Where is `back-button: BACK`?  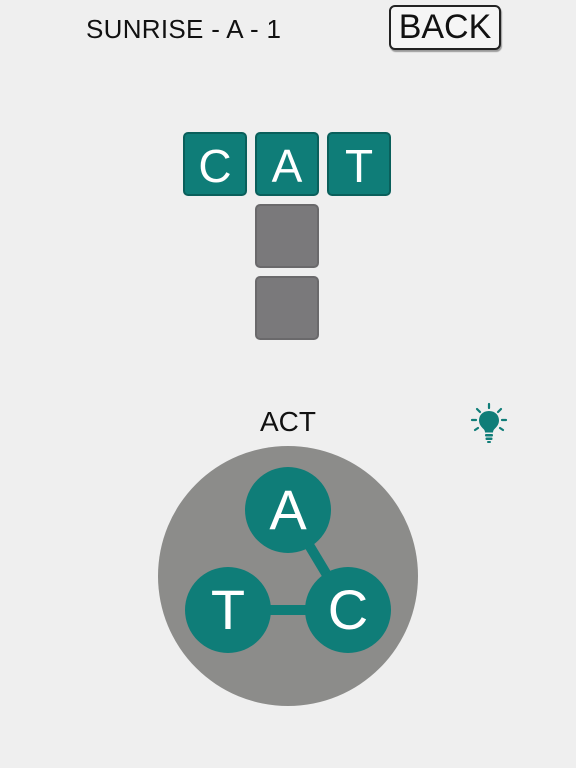 back-button: BACK is located at coordinates (445, 27).